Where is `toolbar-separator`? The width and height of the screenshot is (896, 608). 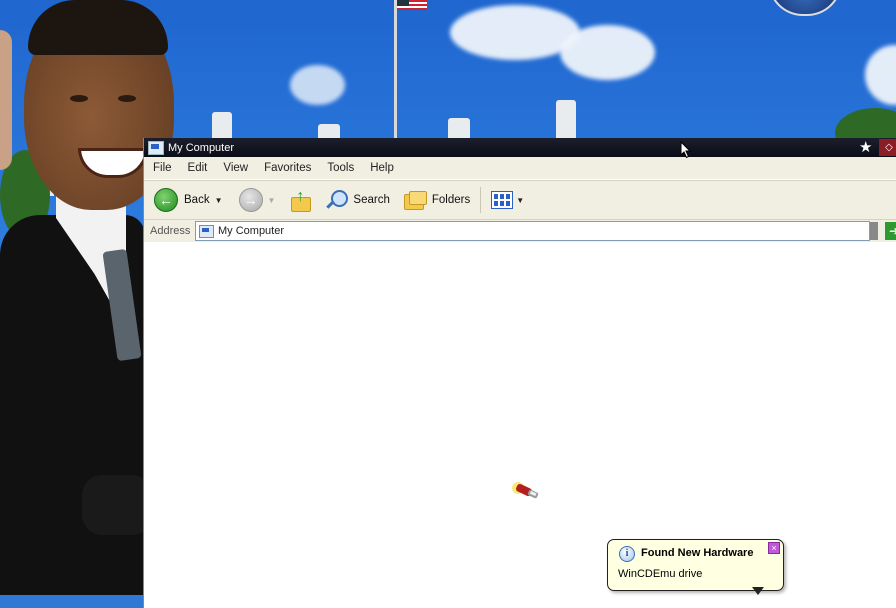 toolbar-separator is located at coordinates (481, 200).